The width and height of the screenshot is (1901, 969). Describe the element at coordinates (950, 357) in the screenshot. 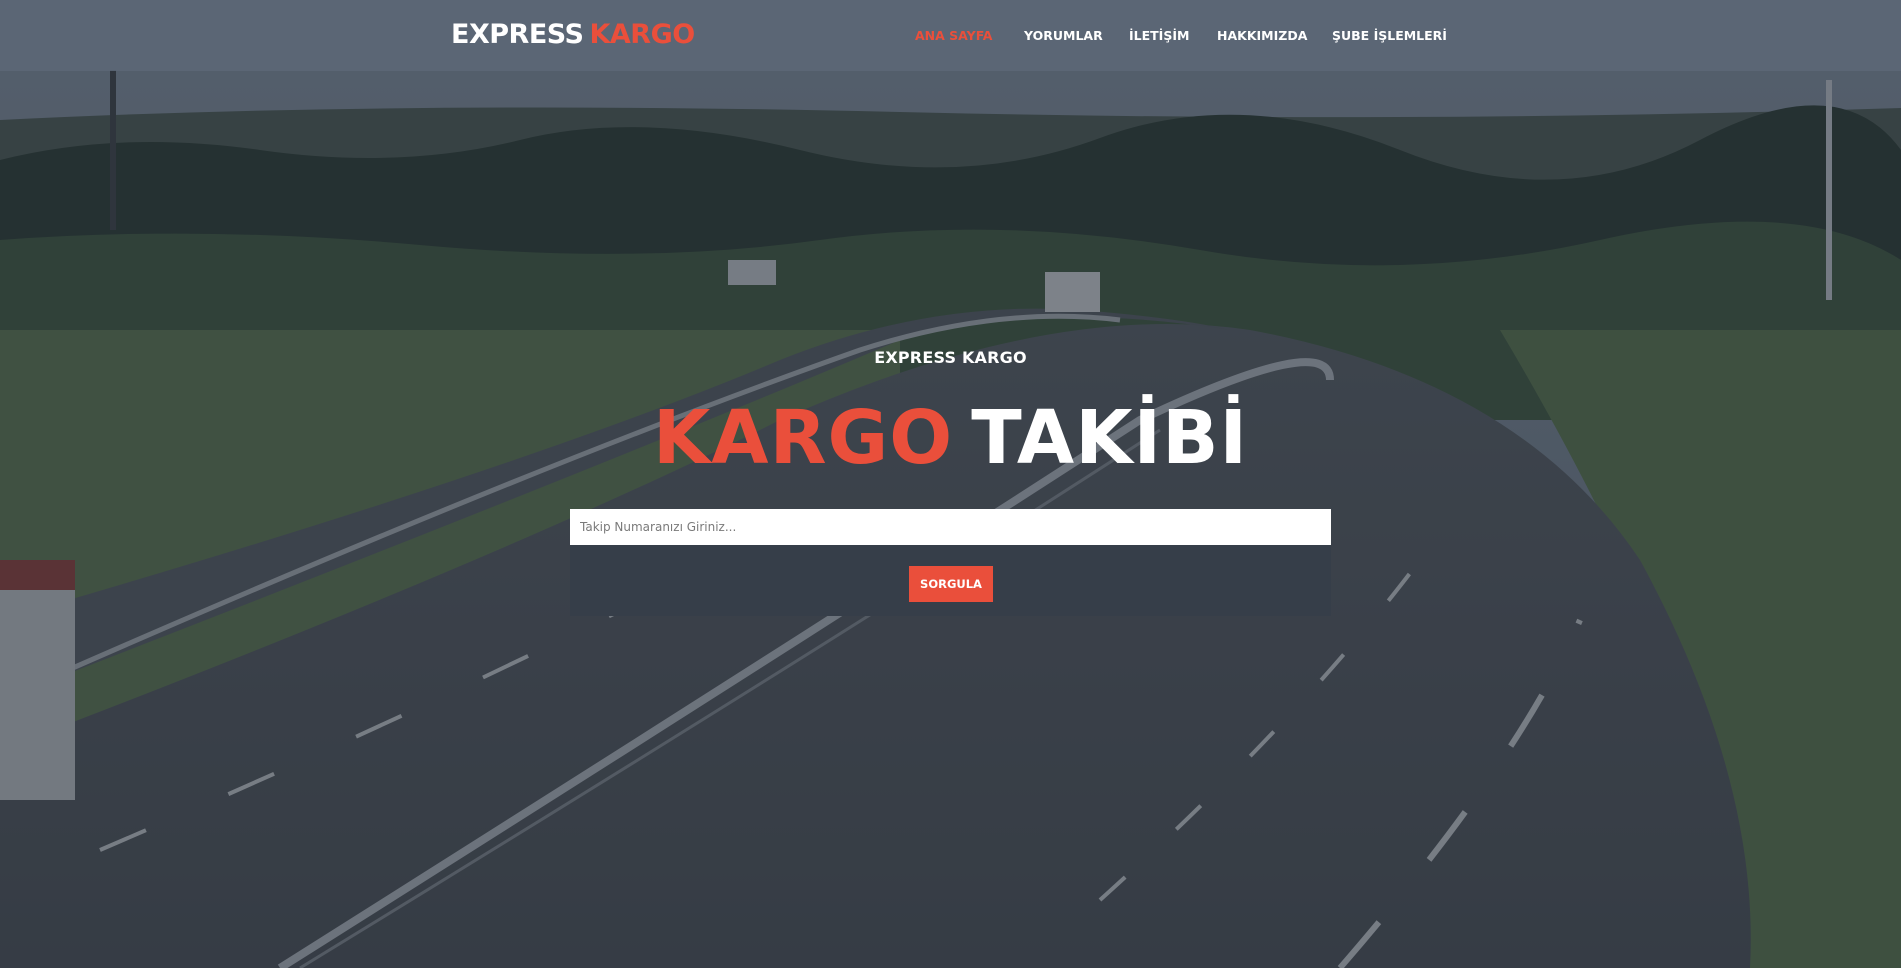

I see `hero-eyebrow: EXPRESS KARGO` at that location.